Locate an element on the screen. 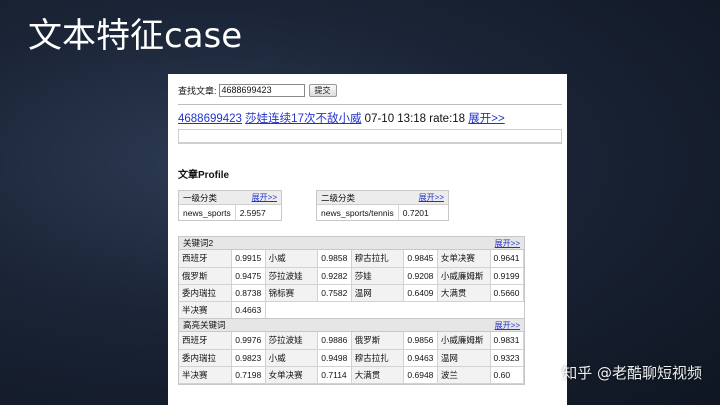 Image resolution: width=720 pixels, height=405 pixels. level1-category-box: 一级分类 展开>> news_sports 2.5957 is located at coordinates (230, 205).